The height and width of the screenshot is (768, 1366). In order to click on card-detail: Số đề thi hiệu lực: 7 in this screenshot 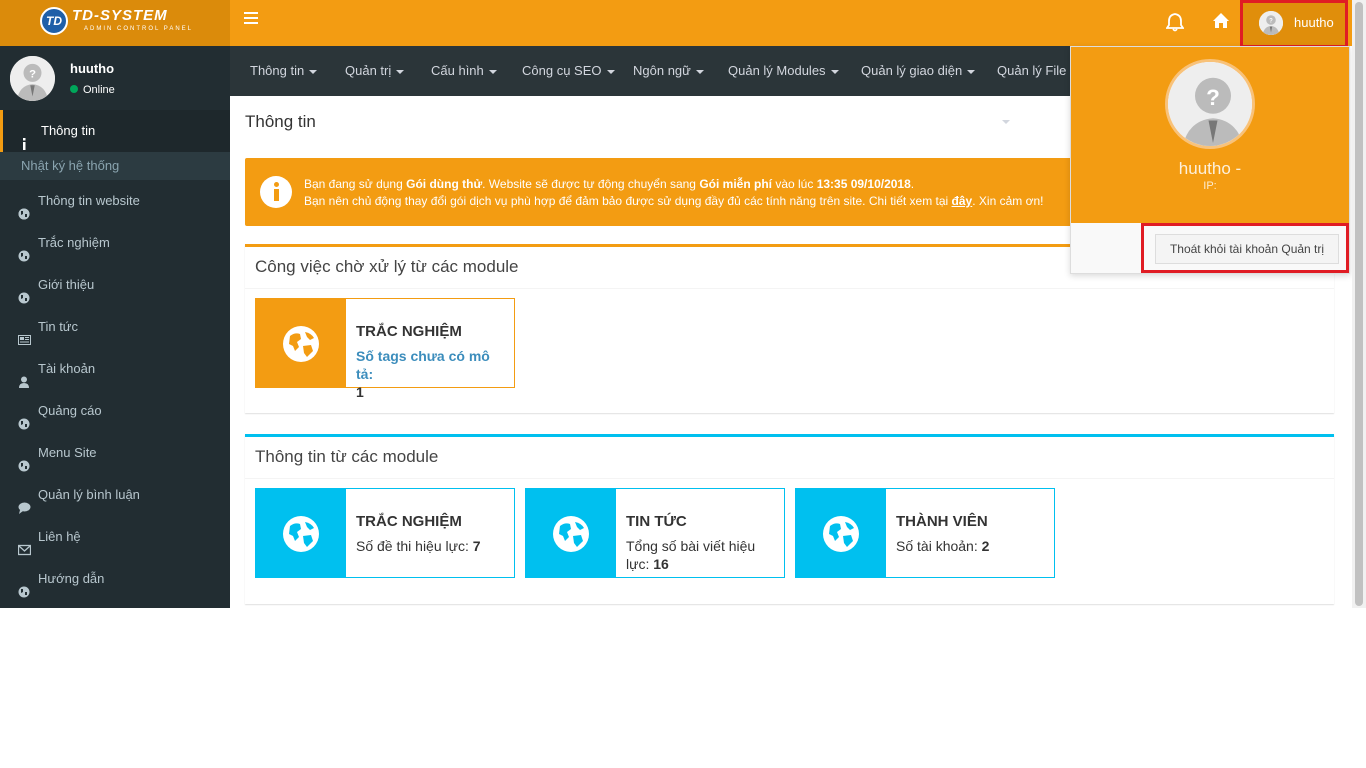, I will do `click(418, 546)`.